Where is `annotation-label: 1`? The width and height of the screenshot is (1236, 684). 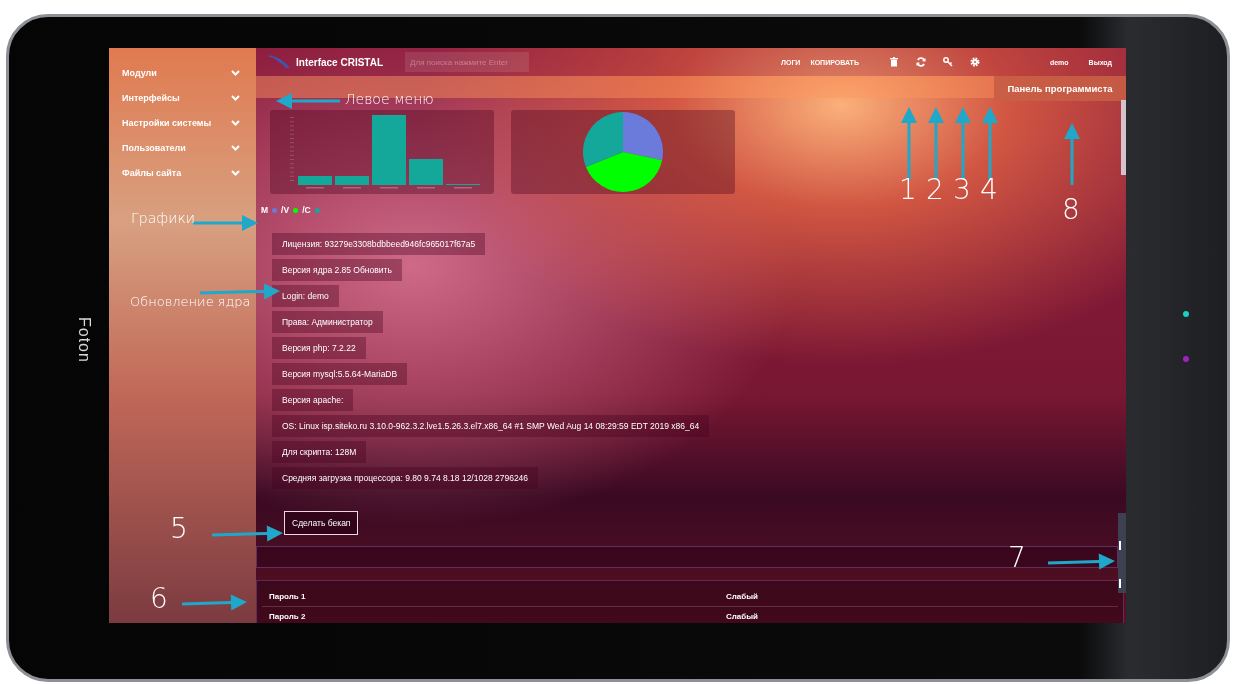 annotation-label: 1 is located at coordinates (908, 190).